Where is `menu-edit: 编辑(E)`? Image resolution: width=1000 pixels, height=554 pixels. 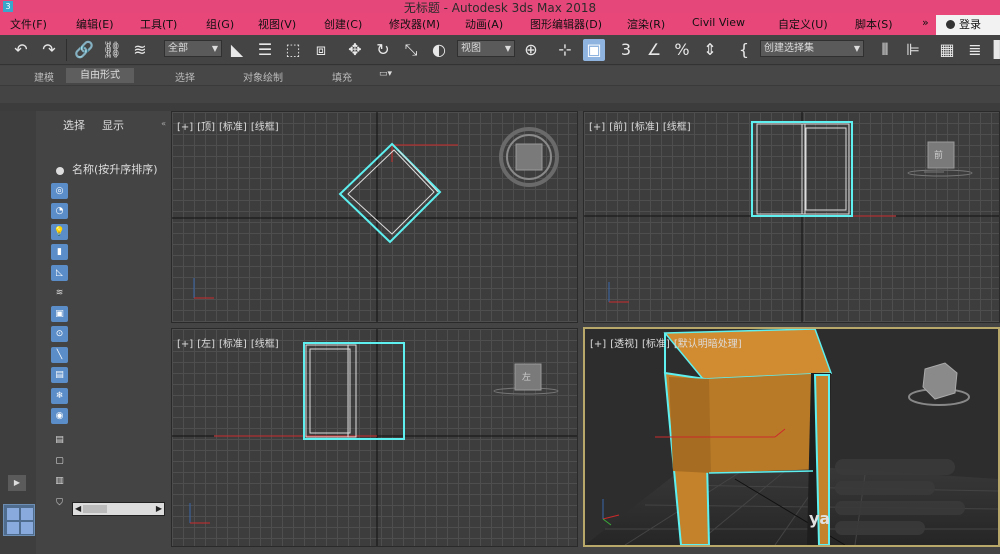
menu-edit: 编辑(E) is located at coordinates (95, 24).